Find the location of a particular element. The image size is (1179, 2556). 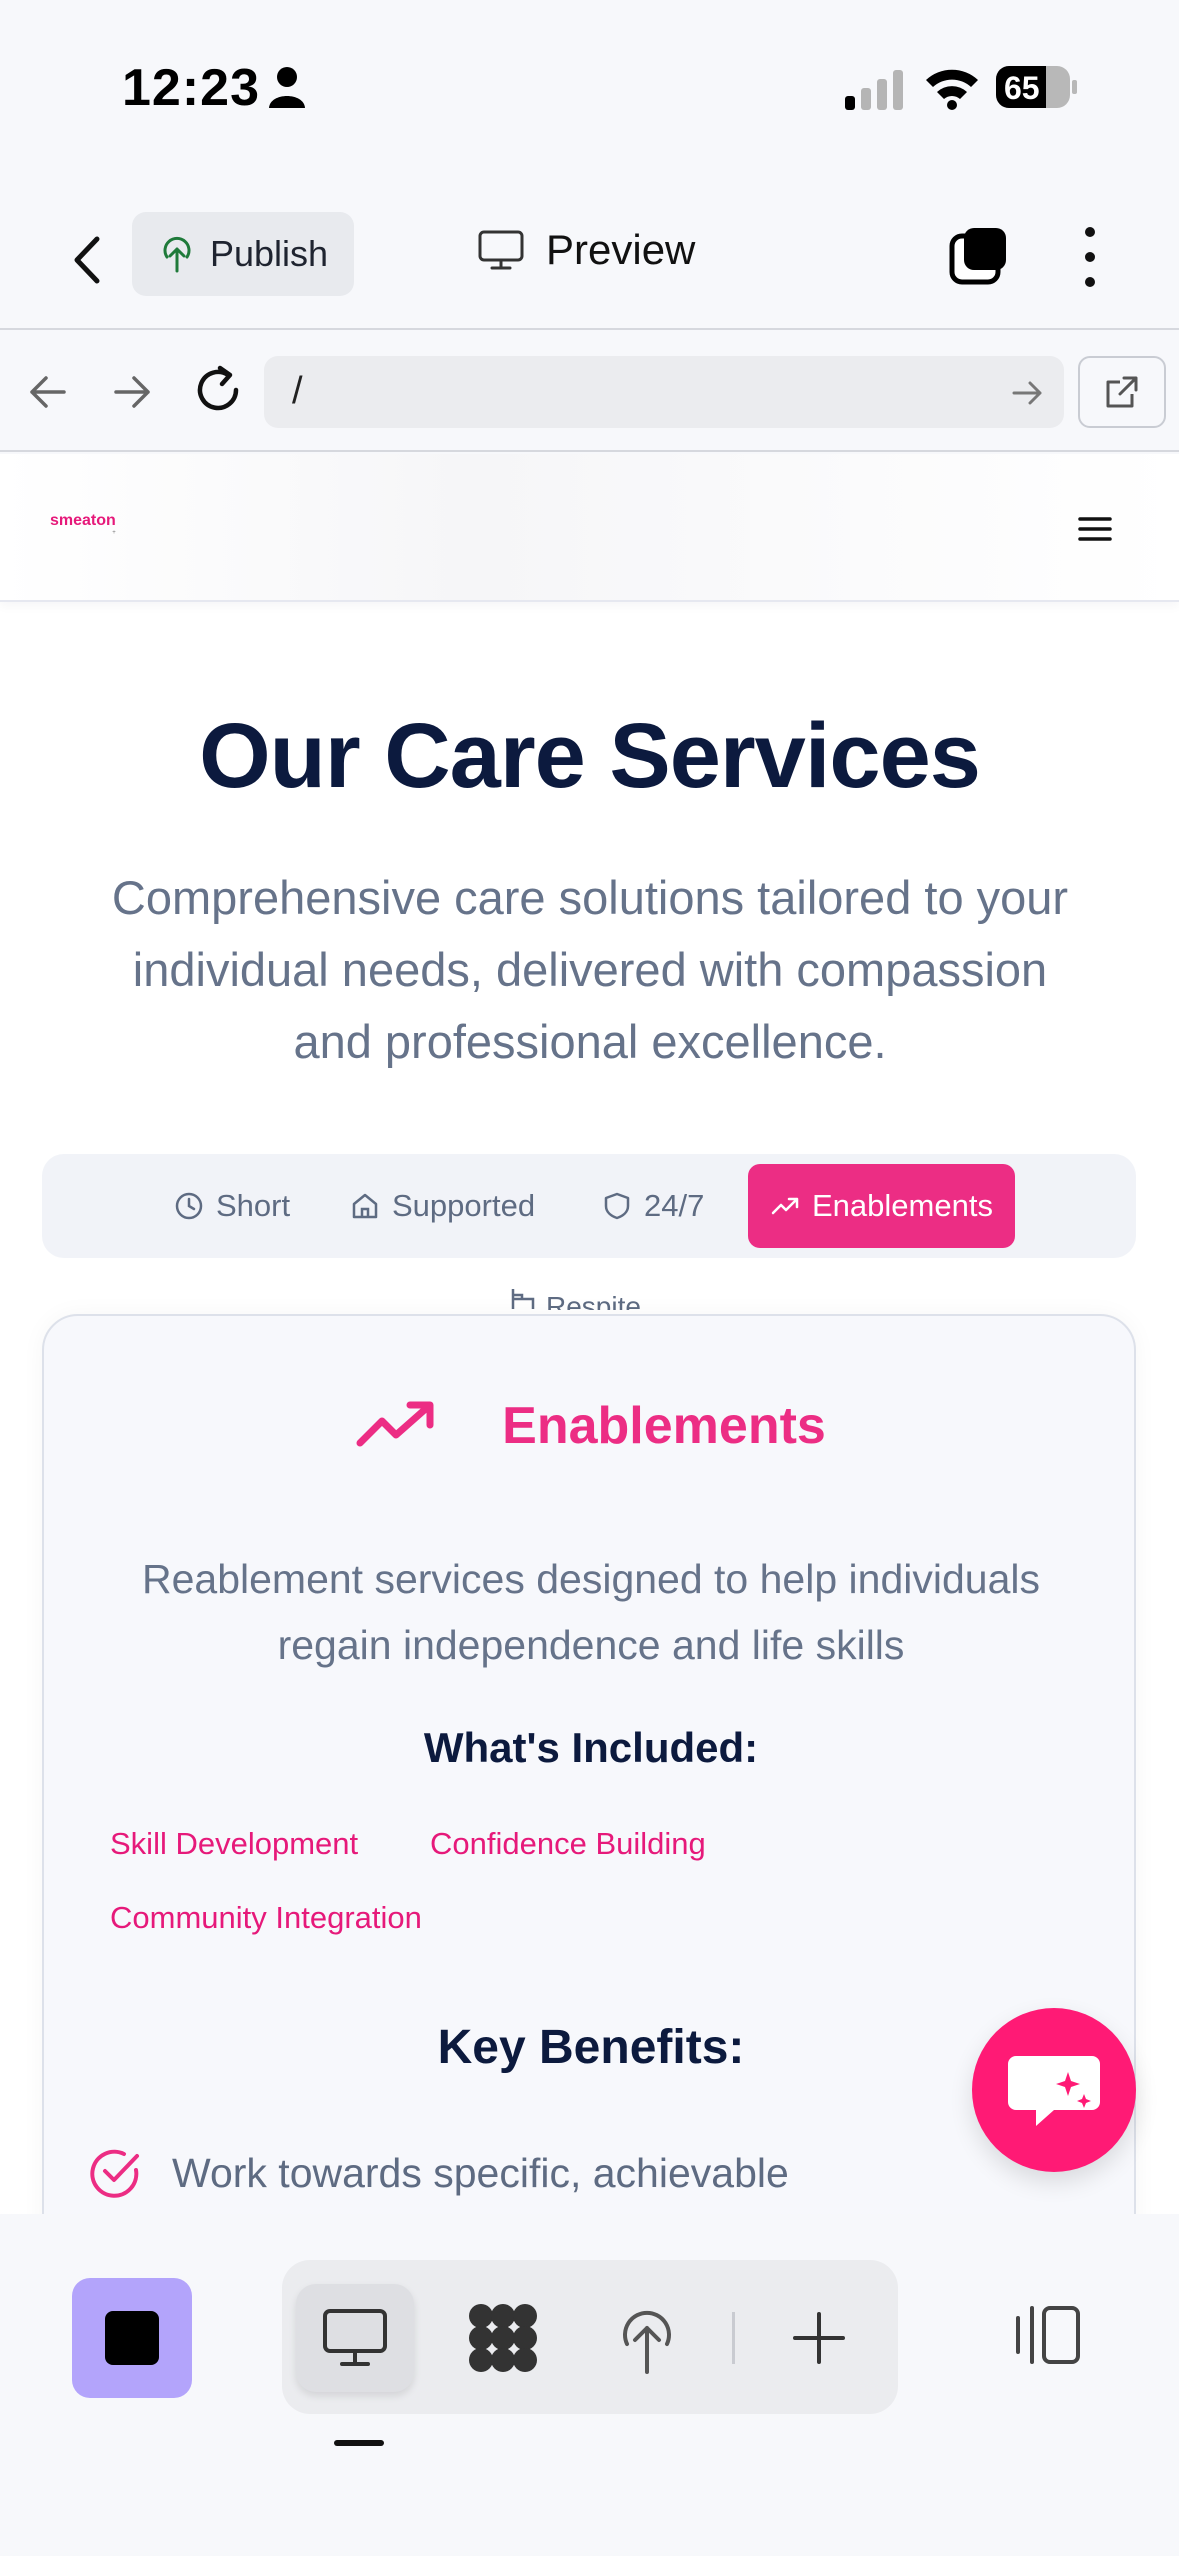

tab-respite: Respite is located at coordinates (575, 1298).